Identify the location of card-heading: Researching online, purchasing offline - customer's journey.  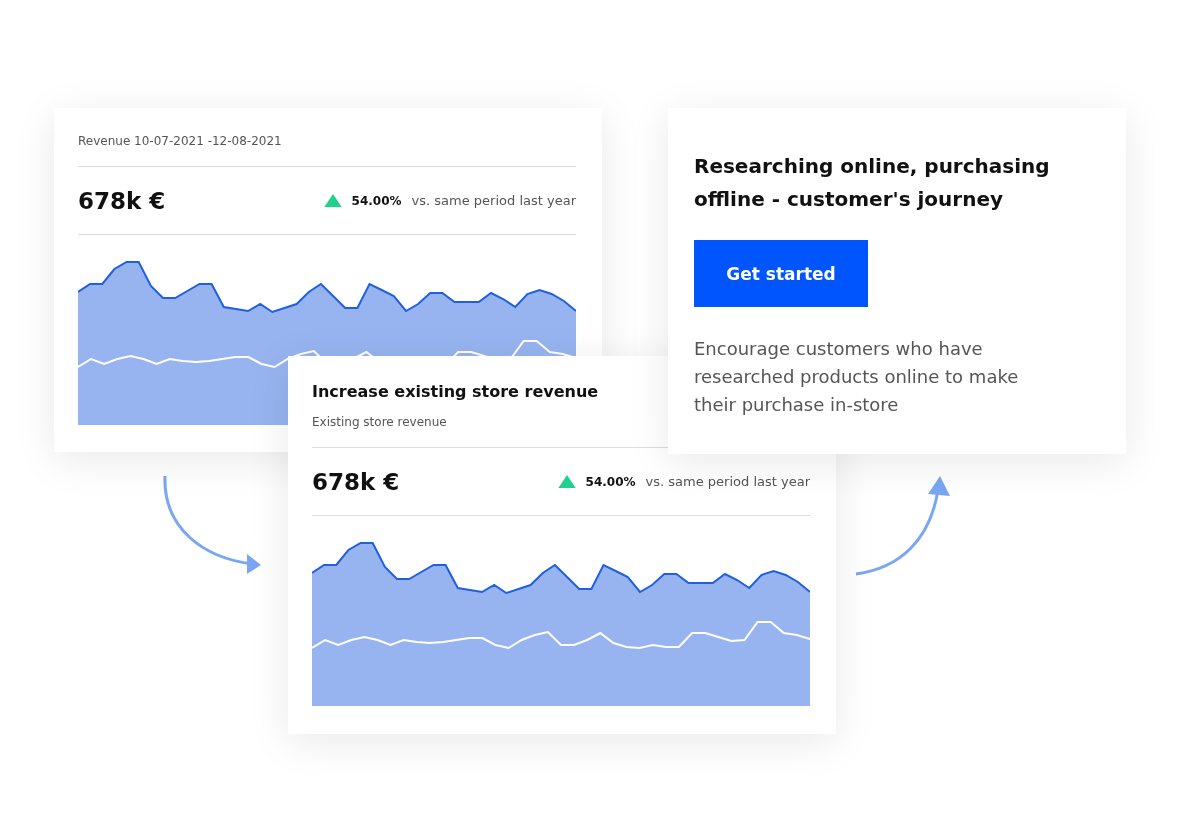
(872, 183).